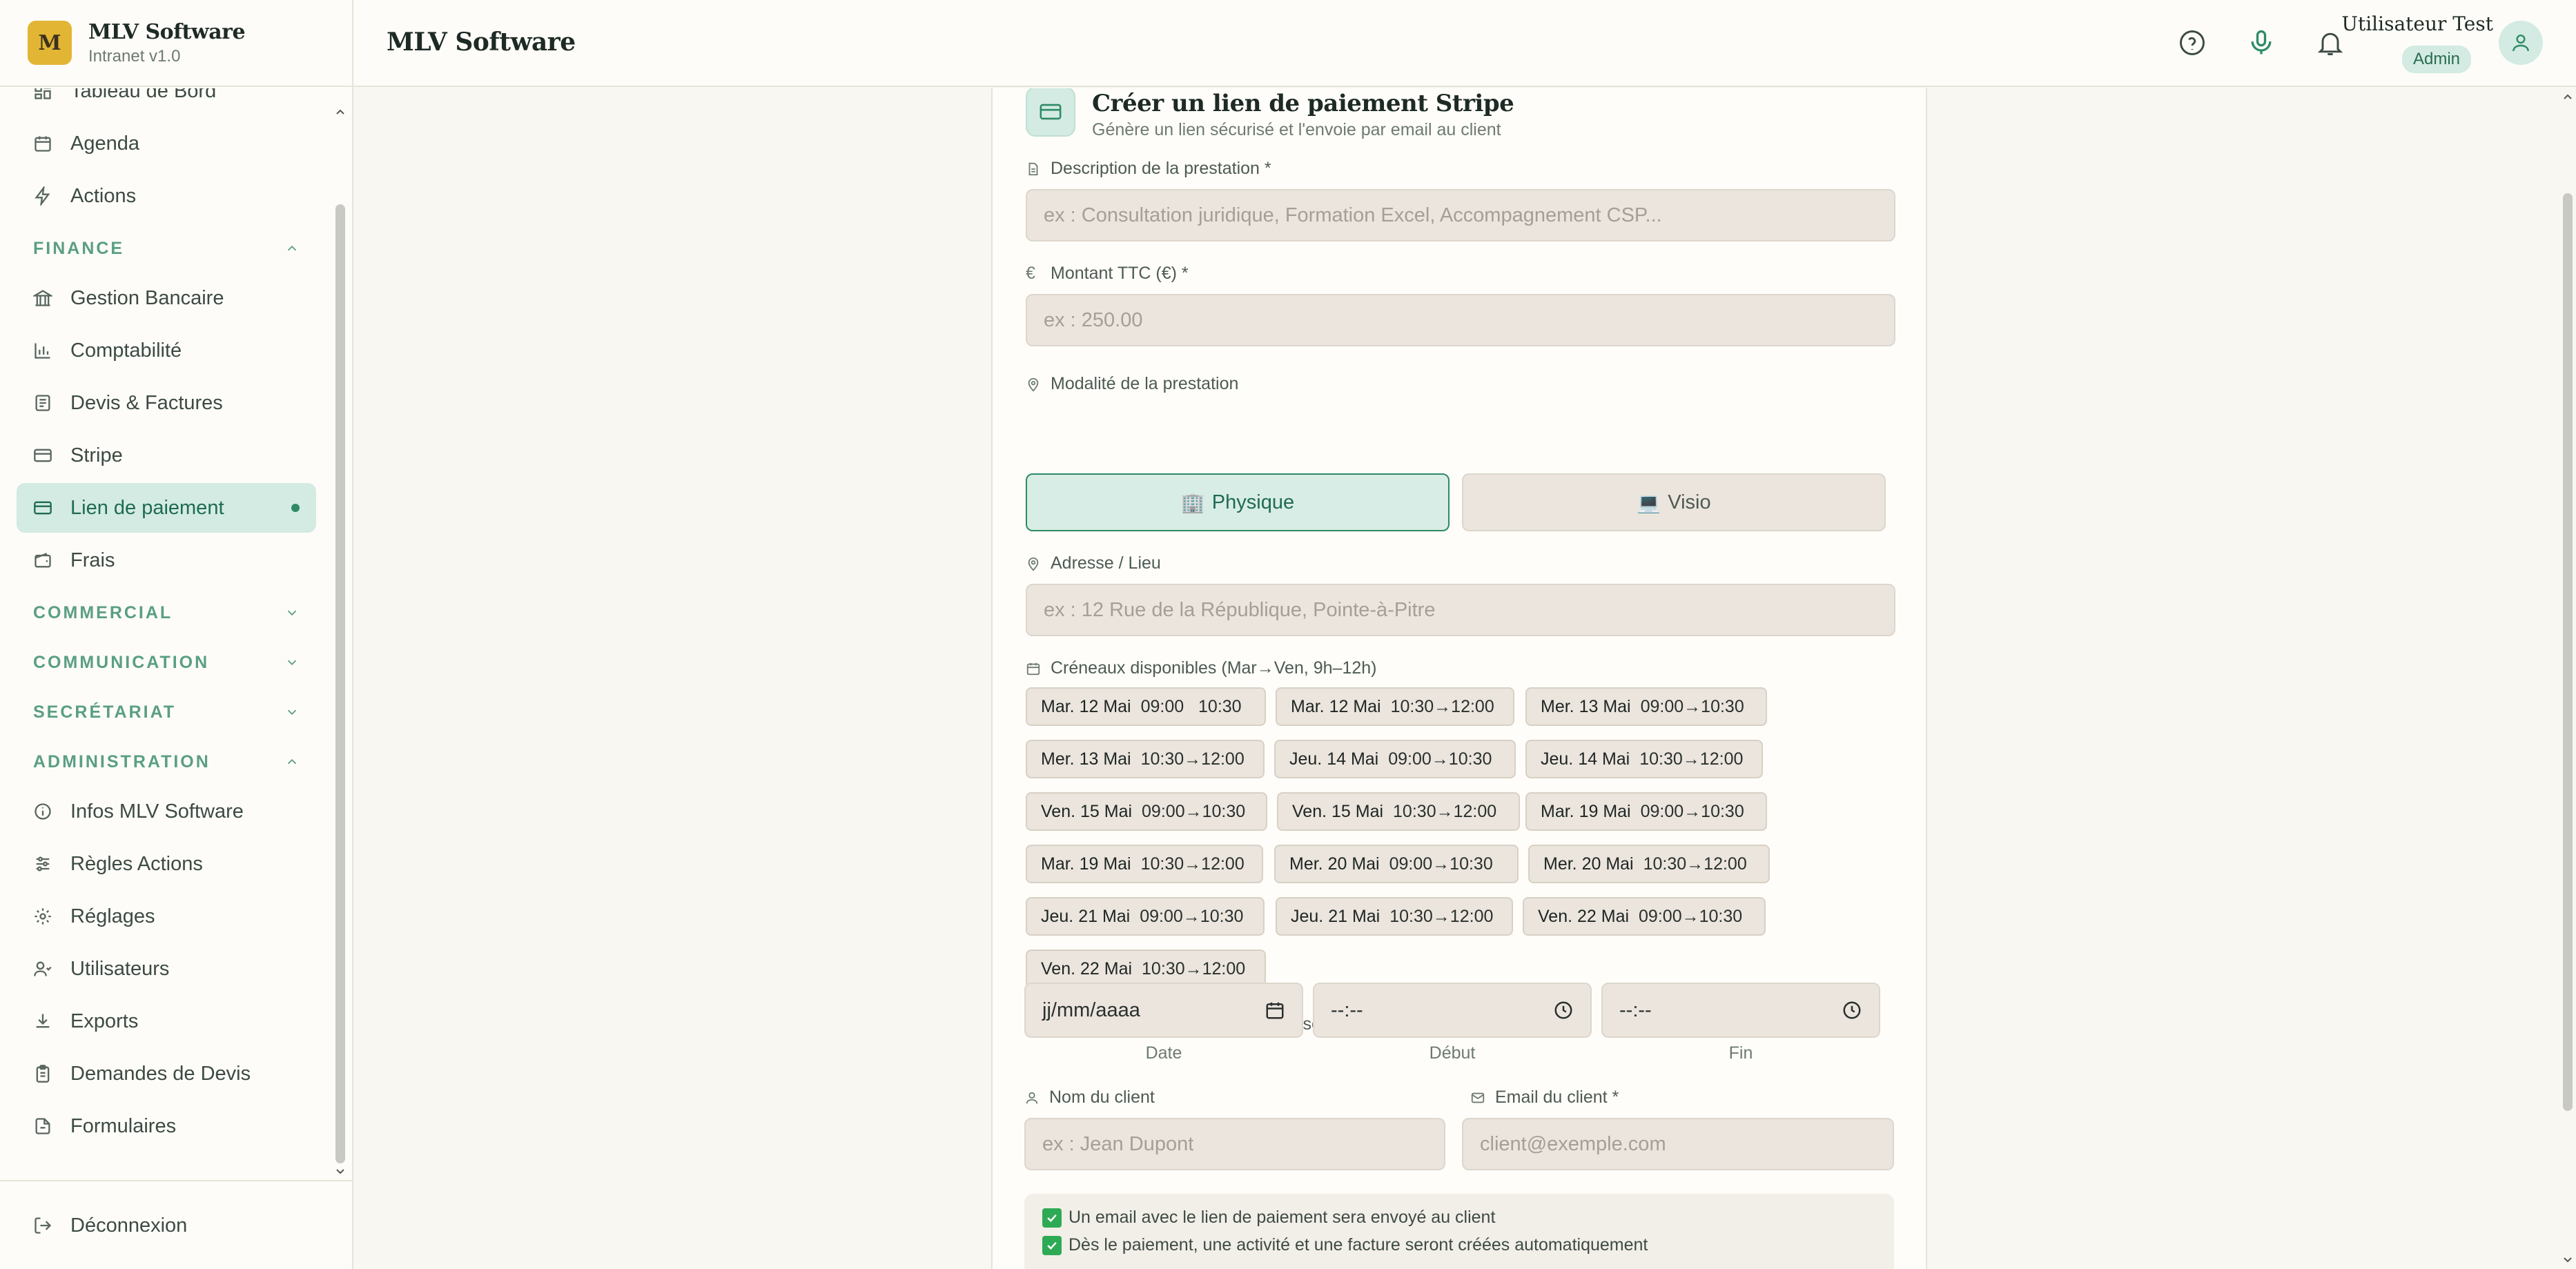 The width and height of the screenshot is (2576, 1269). Describe the element at coordinates (166, 969) in the screenshot. I see `sidebar-item-utilisateurs: Utilisateurs` at that location.